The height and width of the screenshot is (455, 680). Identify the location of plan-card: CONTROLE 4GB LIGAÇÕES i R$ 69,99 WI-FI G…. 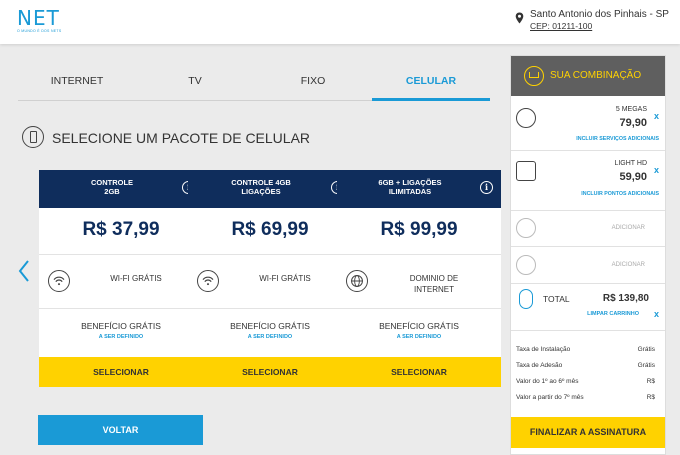
(270, 278).